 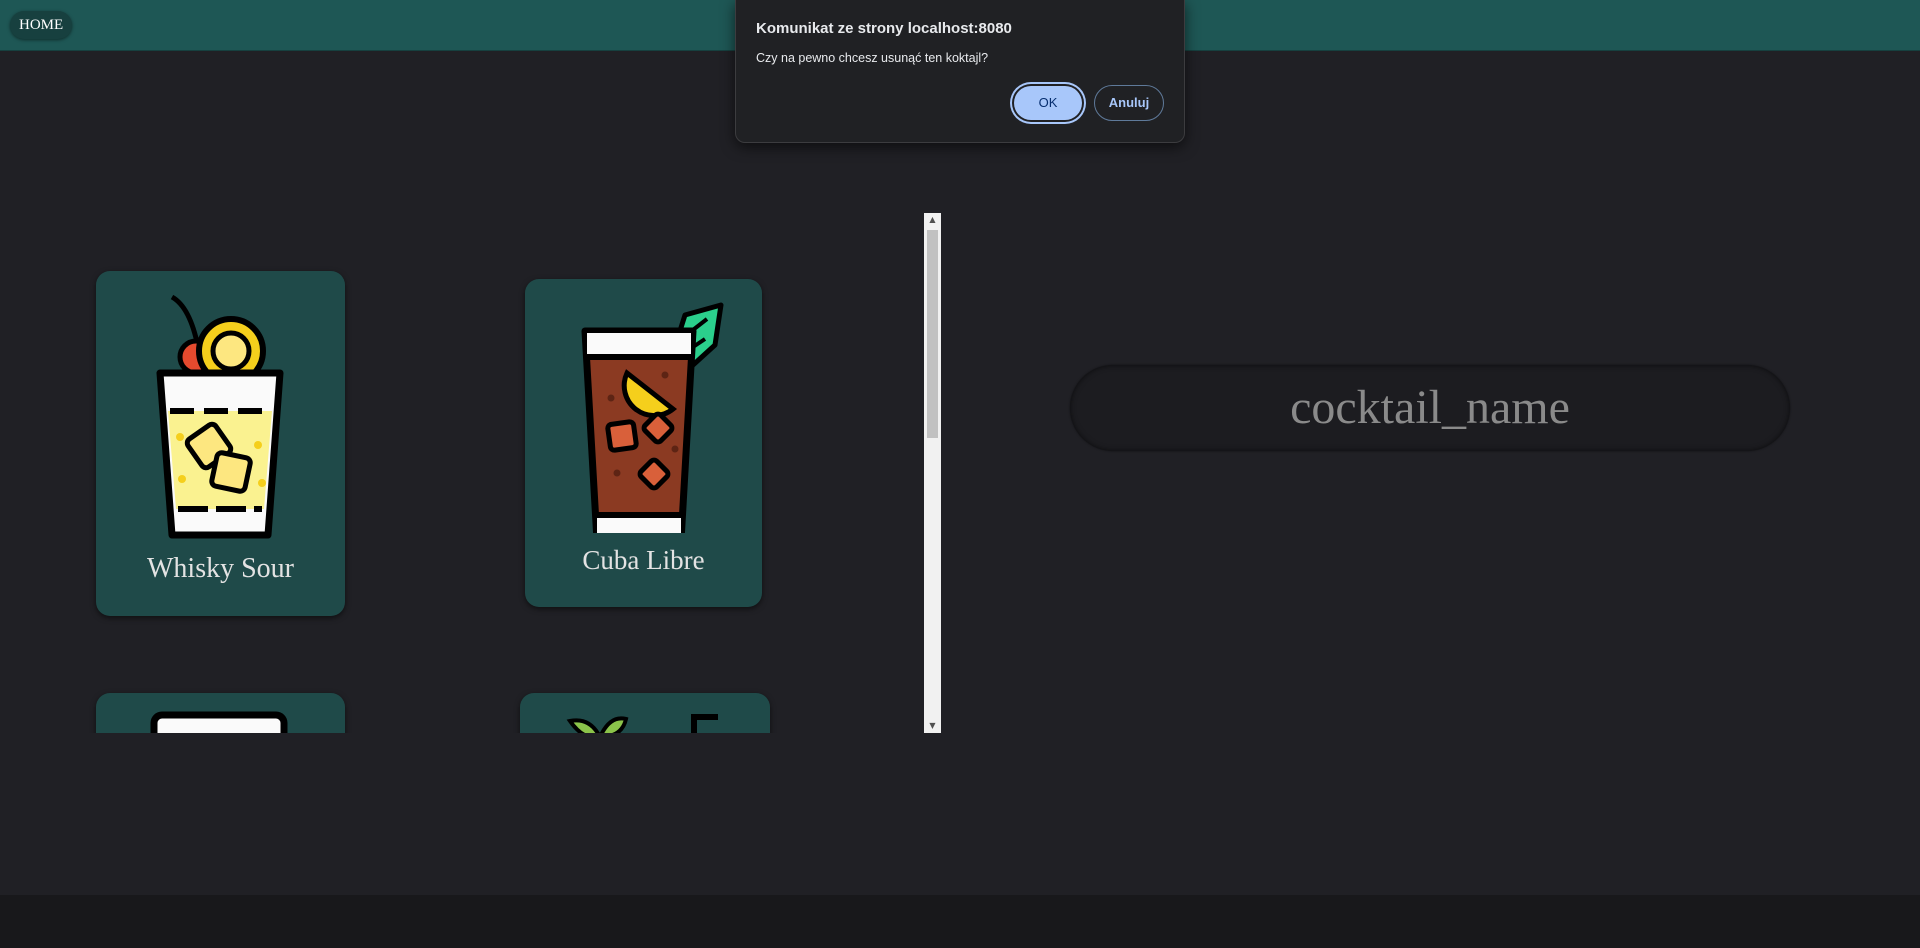 I want to click on cocktail-name-field: cocktail_name, so click(x=1430, y=408).